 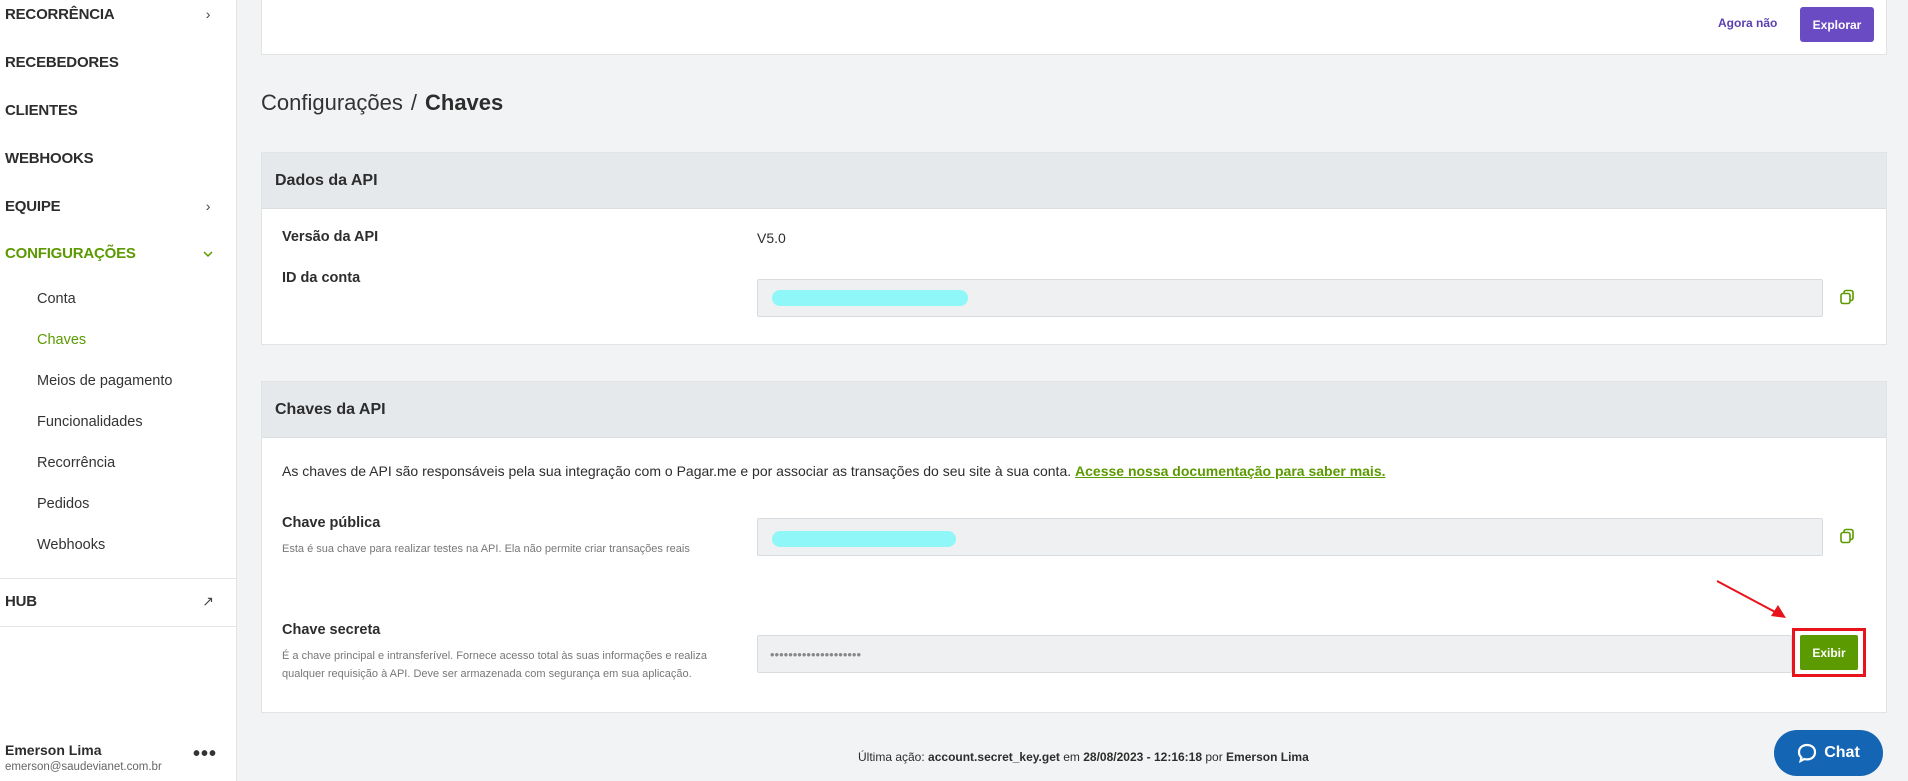 I want to click on sidebar-item-recebedores: RECEBEDORES, so click(x=110, y=62).